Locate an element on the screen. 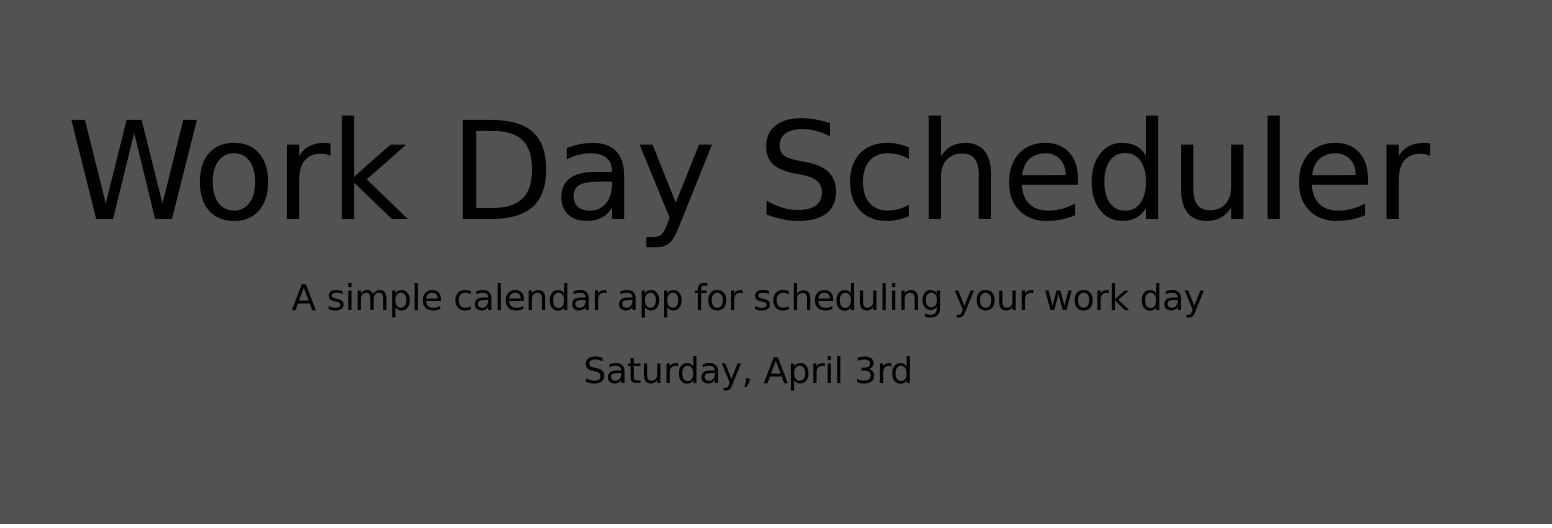 This screenshot has width=1552, height=528. current-day-display: Saturday, April 3rd is located at coordinates (748, 371).